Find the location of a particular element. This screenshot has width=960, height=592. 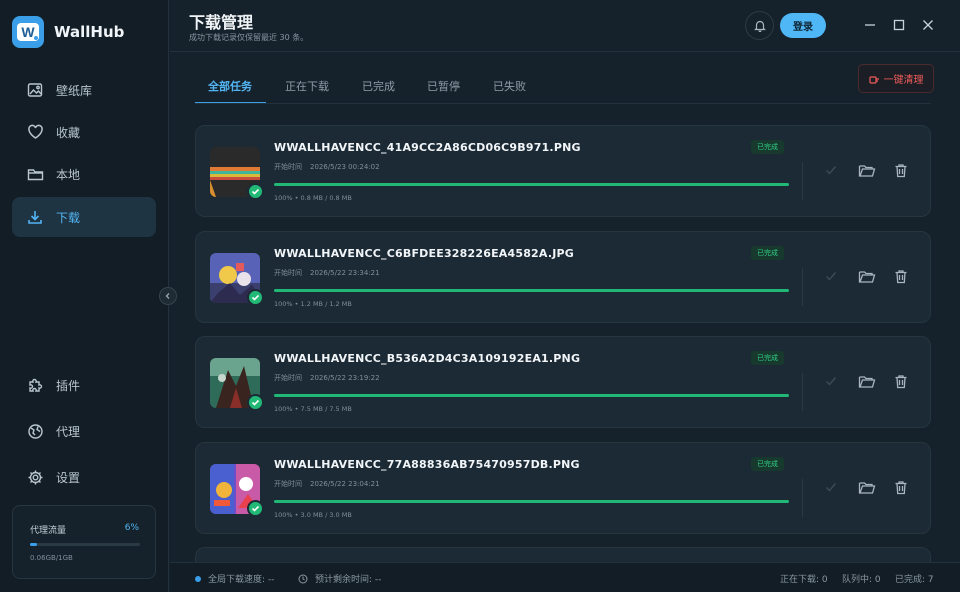

sidebar-item-label: 收藏 is located at coordinates (68, 132).